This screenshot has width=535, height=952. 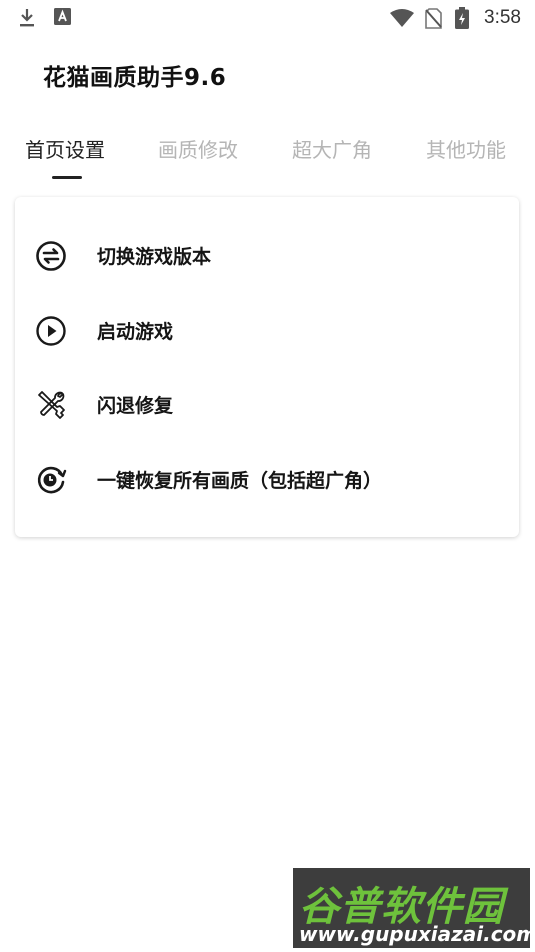 I want to click on battery-charging-icon, so click(x=462, y=18).